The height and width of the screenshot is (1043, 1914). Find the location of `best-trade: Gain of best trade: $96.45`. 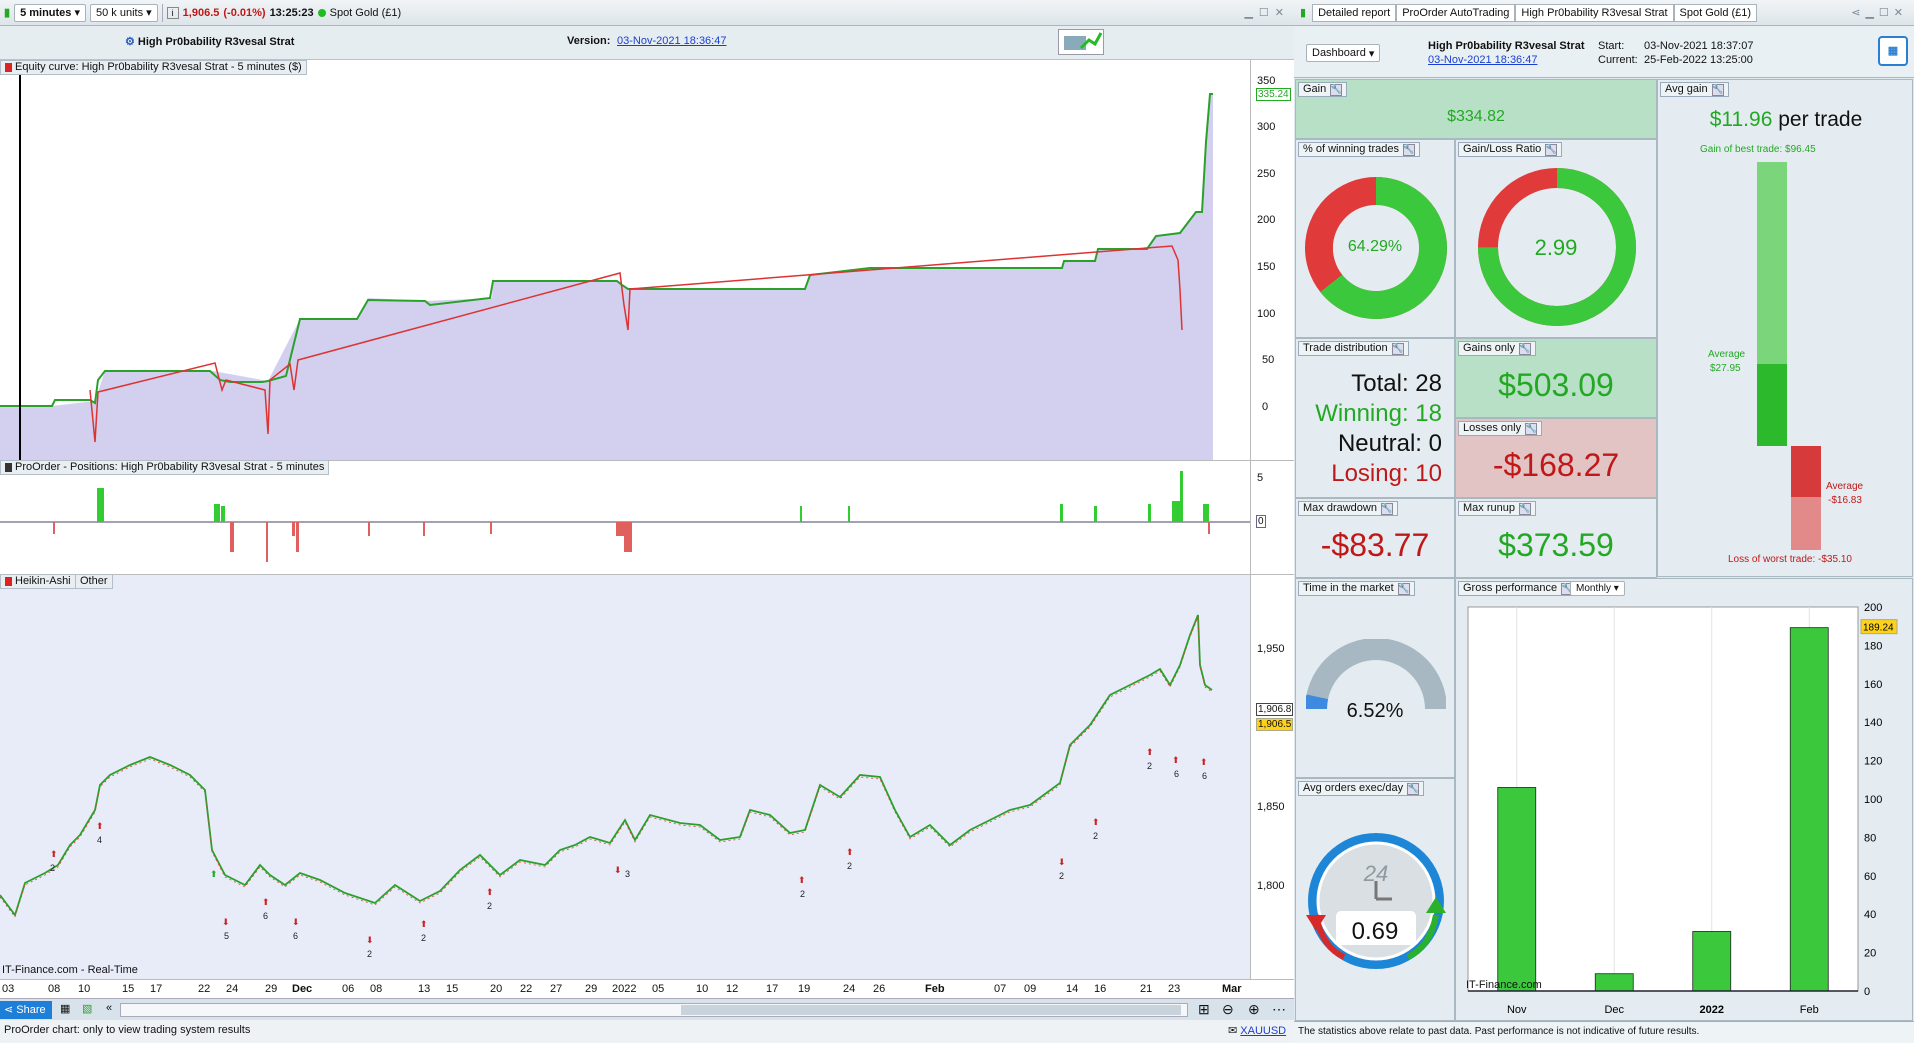

best-trade: Gain of best trade: $96.45 is located at coordinates (1758, 149).